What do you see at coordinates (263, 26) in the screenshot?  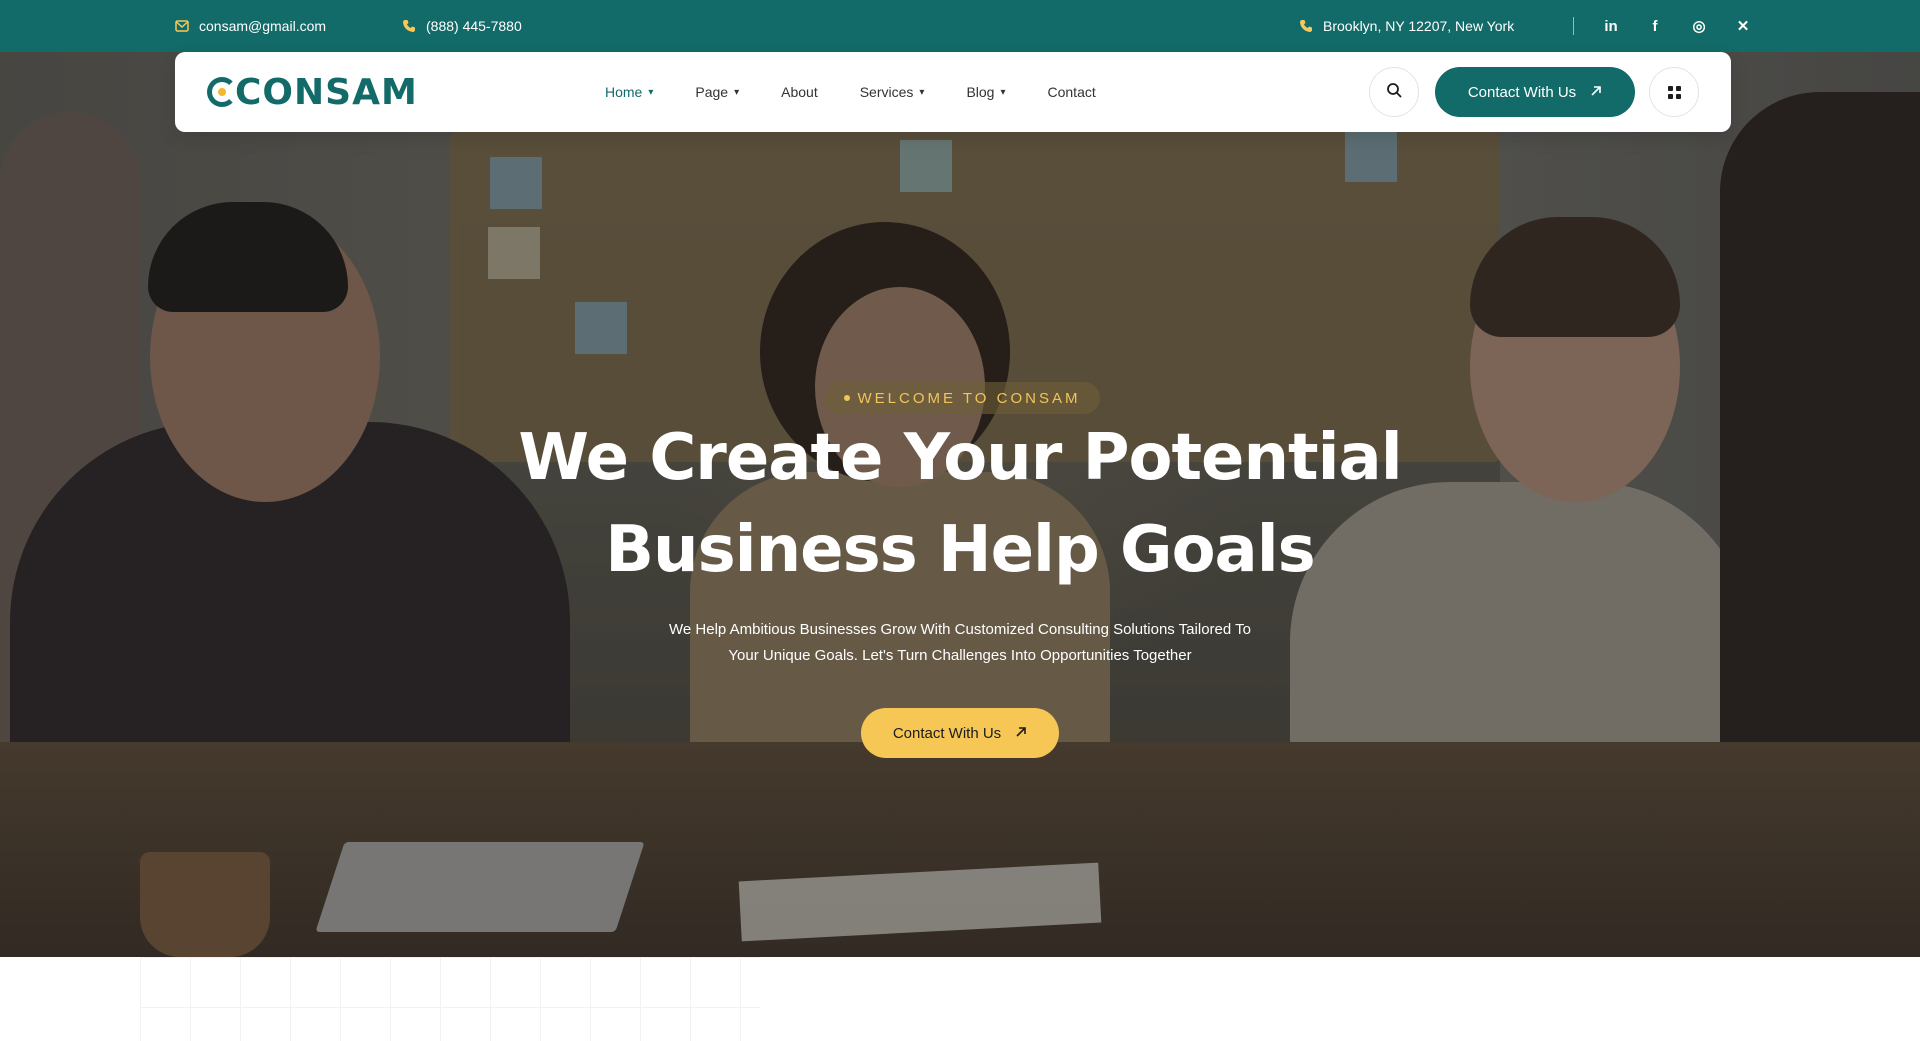 I see `topbar-email-text: consam@gmail.com` at bounding box center [263, 26].